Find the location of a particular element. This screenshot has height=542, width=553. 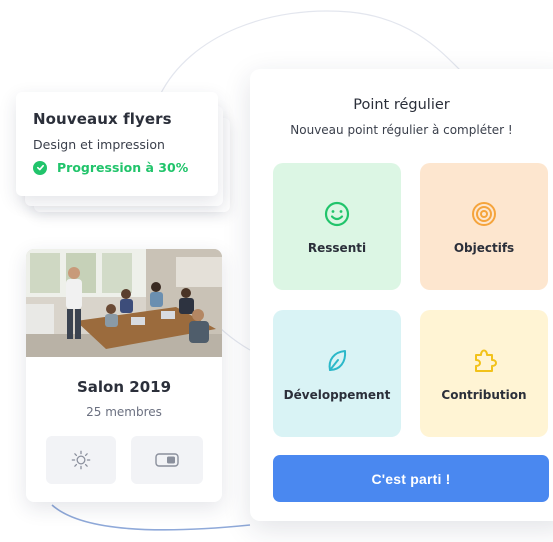

brightness-button is located at coordinates (81, 460).